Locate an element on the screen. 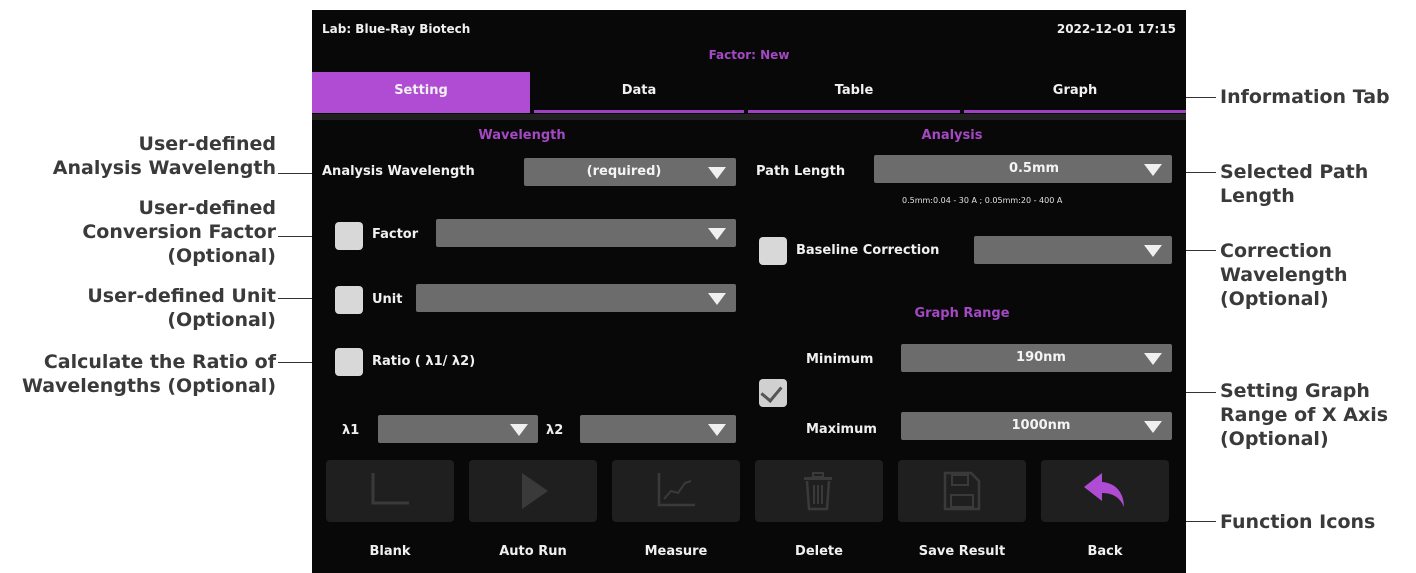  path-length-value: 0.5mm is located at coordinates (1034, 168).